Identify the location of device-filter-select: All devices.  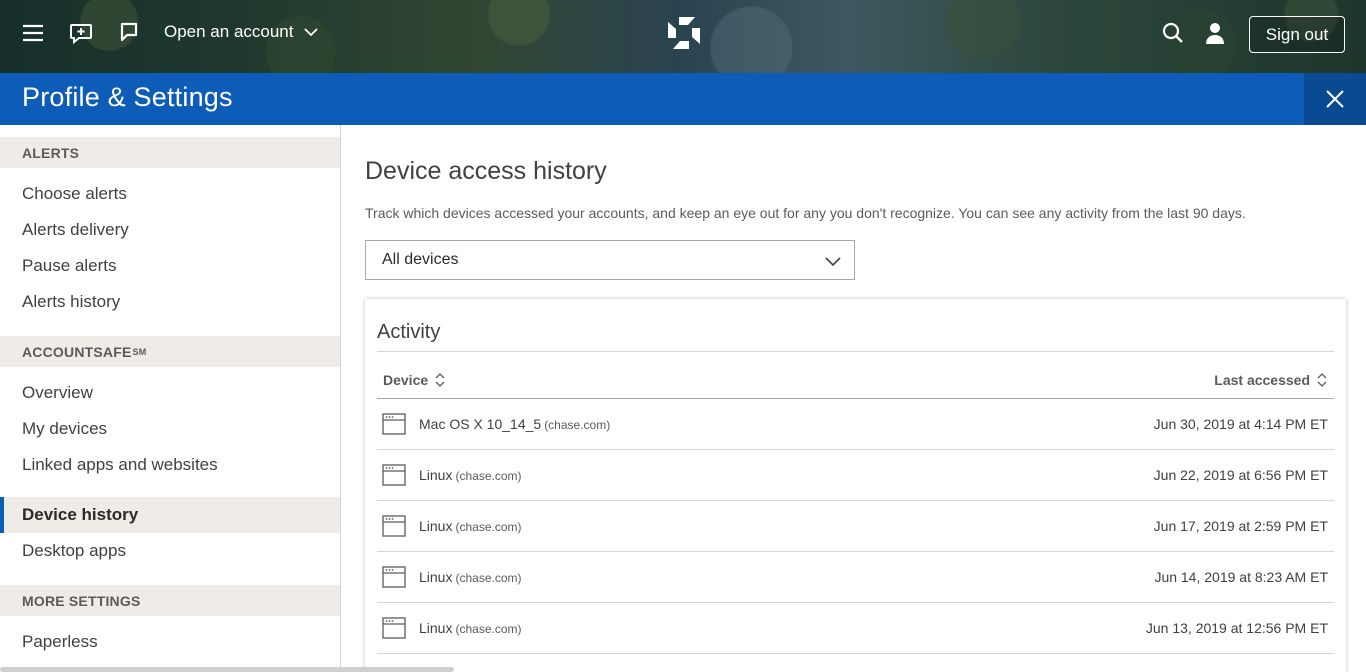
(610, 260).